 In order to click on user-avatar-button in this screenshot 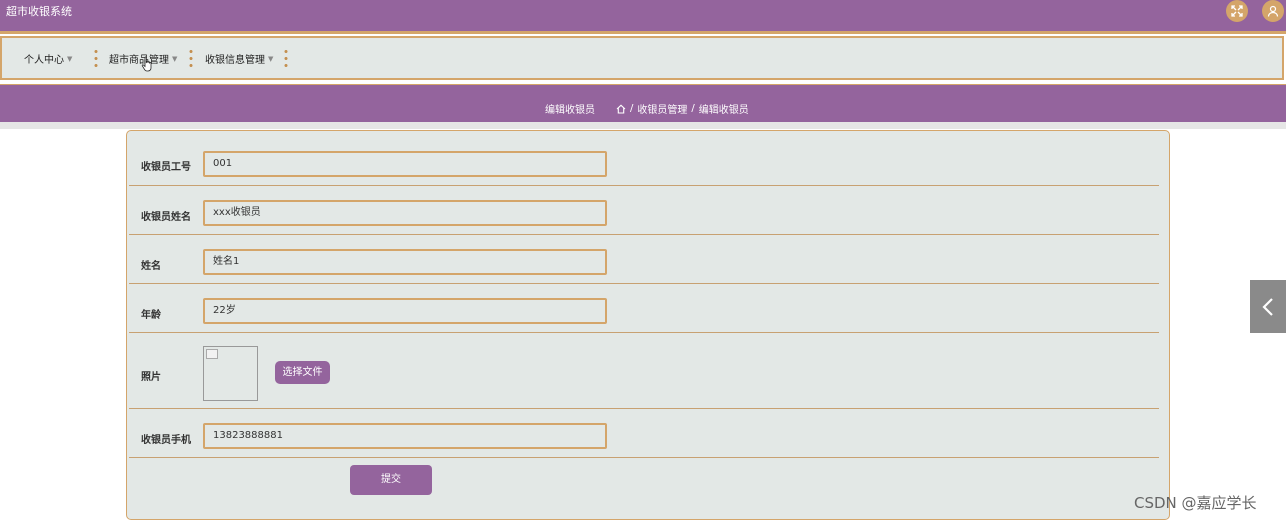, I will do `click(1273, 11)`.